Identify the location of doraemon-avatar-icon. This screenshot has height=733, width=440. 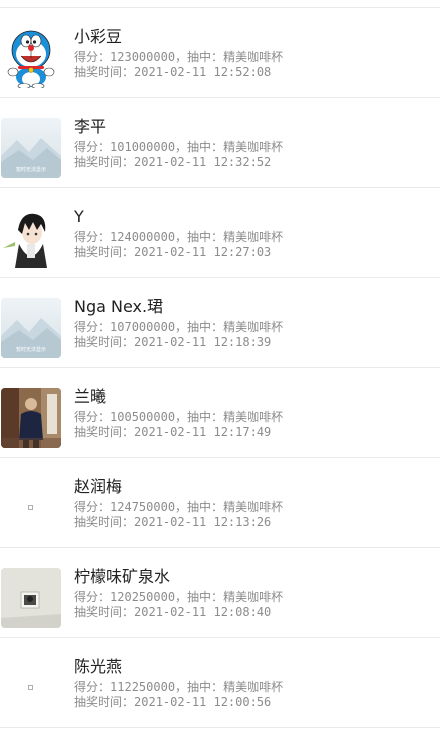
(31, 58).